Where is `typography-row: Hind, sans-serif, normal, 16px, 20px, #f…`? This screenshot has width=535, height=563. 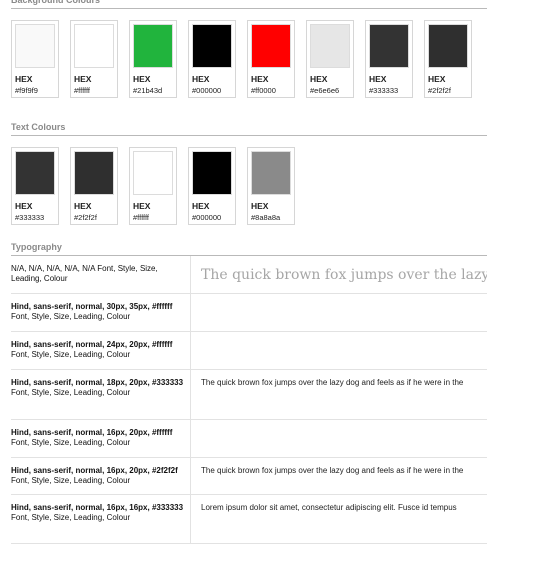 typography-row: Hind, sans-serif, normal, 16px, 20px, #f… is located at coordinates (249, 438).